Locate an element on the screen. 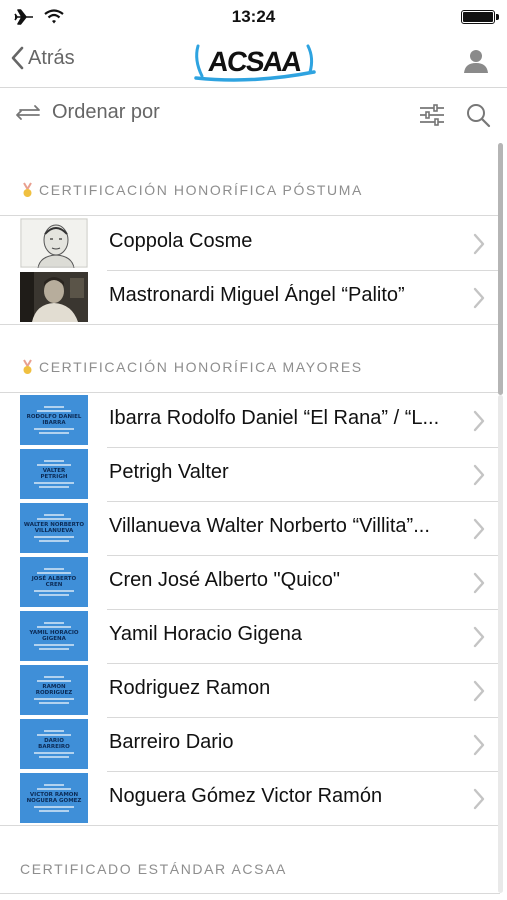  back-button: Atrás is located at coordinates (42, 58).